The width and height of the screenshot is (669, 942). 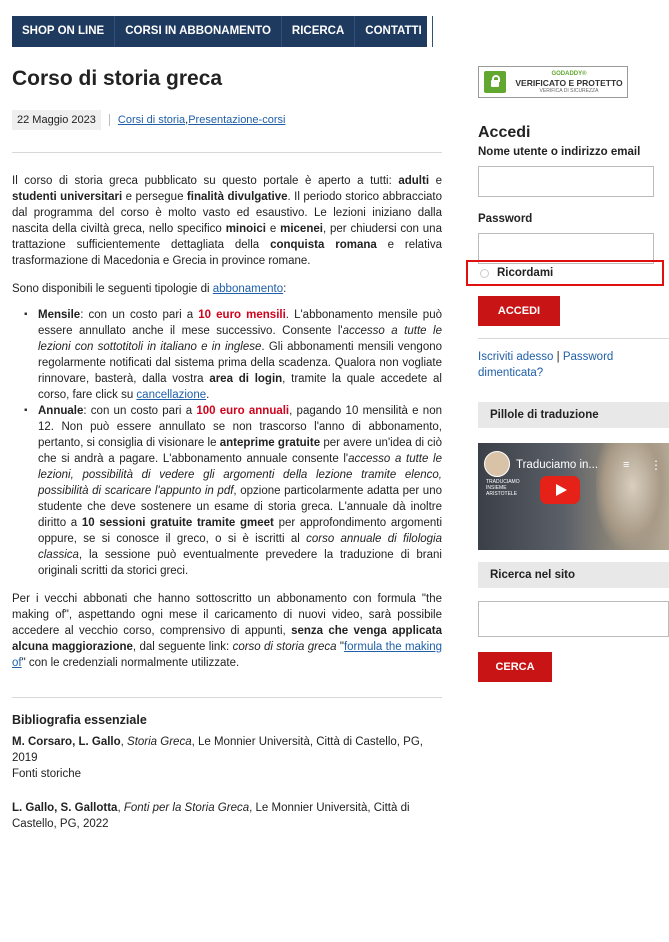 I want to click on username-label: Nome utente o indirizzo email, so click(x=559, y=152).